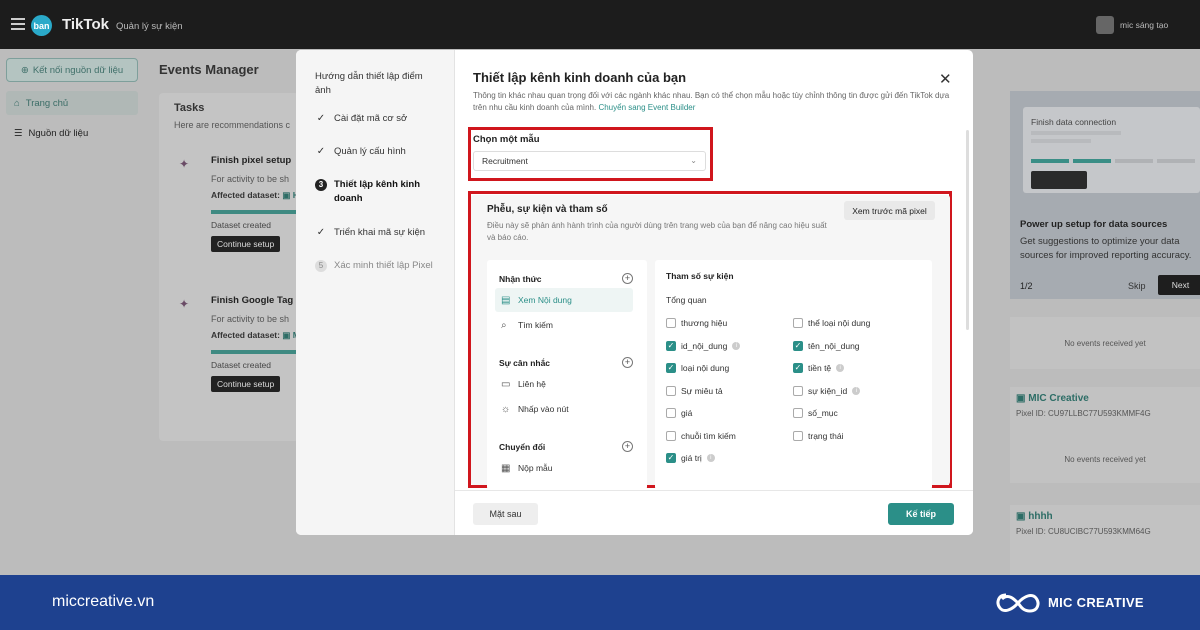 This screenshot has width=1200, height=630. I want to click on pixel-name: ▣ MIC Creative, so click(1052, 398).